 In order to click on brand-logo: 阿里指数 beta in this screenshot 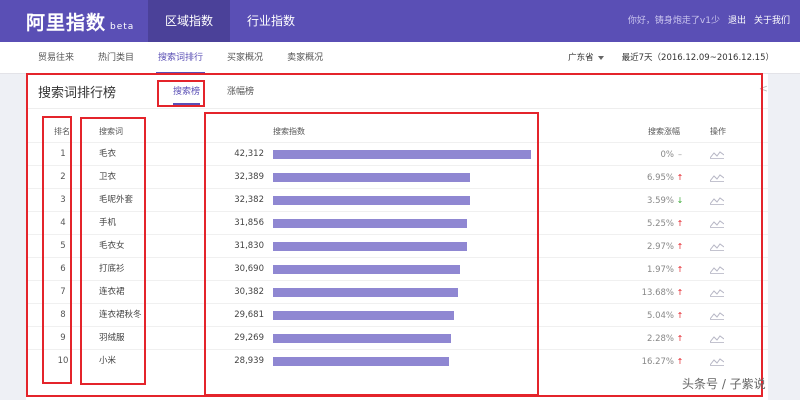, I will do `click(80, 21)`.